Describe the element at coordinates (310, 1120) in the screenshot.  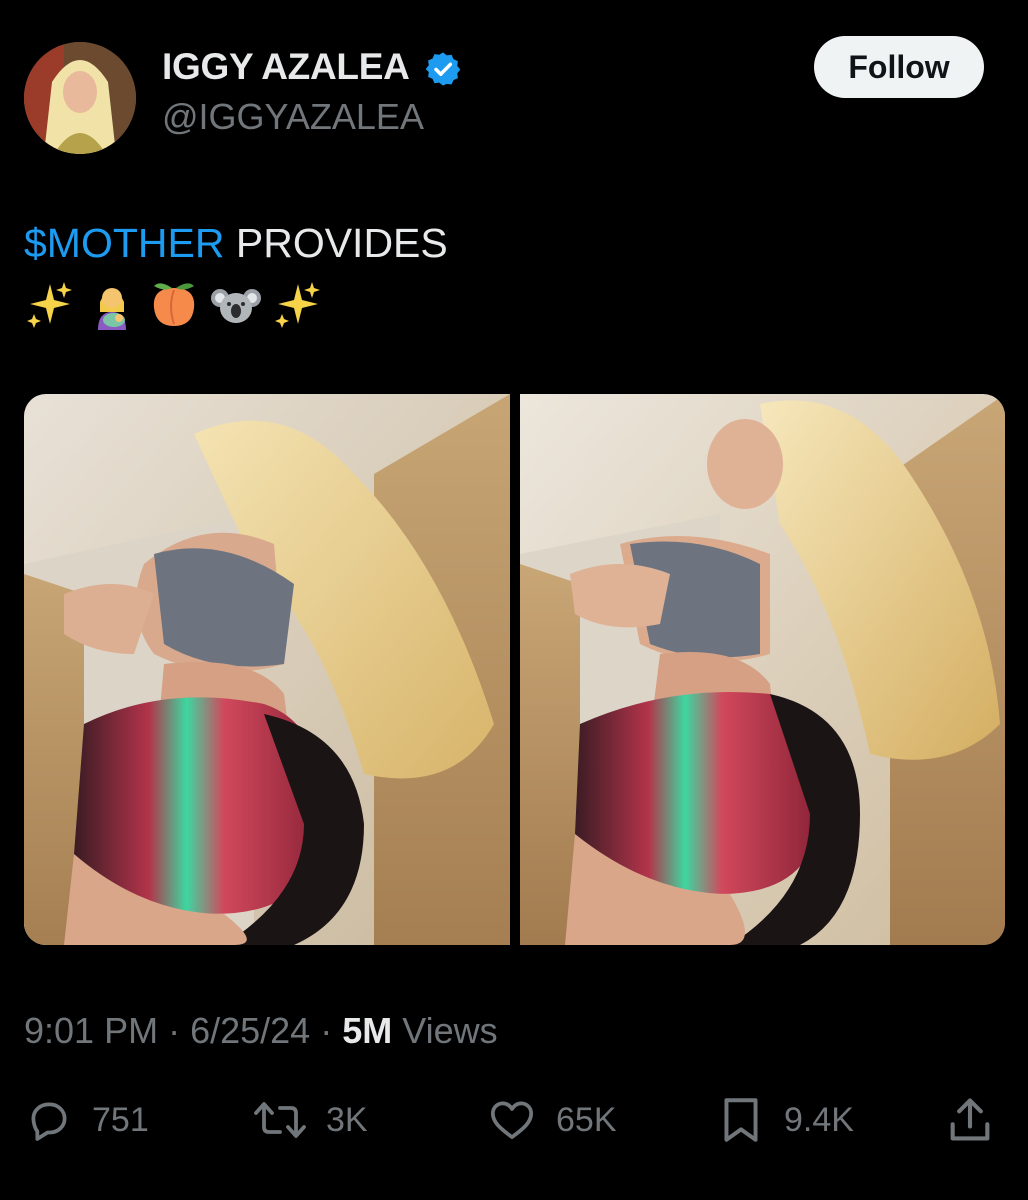
I see `repost-button: 3K` at that location.